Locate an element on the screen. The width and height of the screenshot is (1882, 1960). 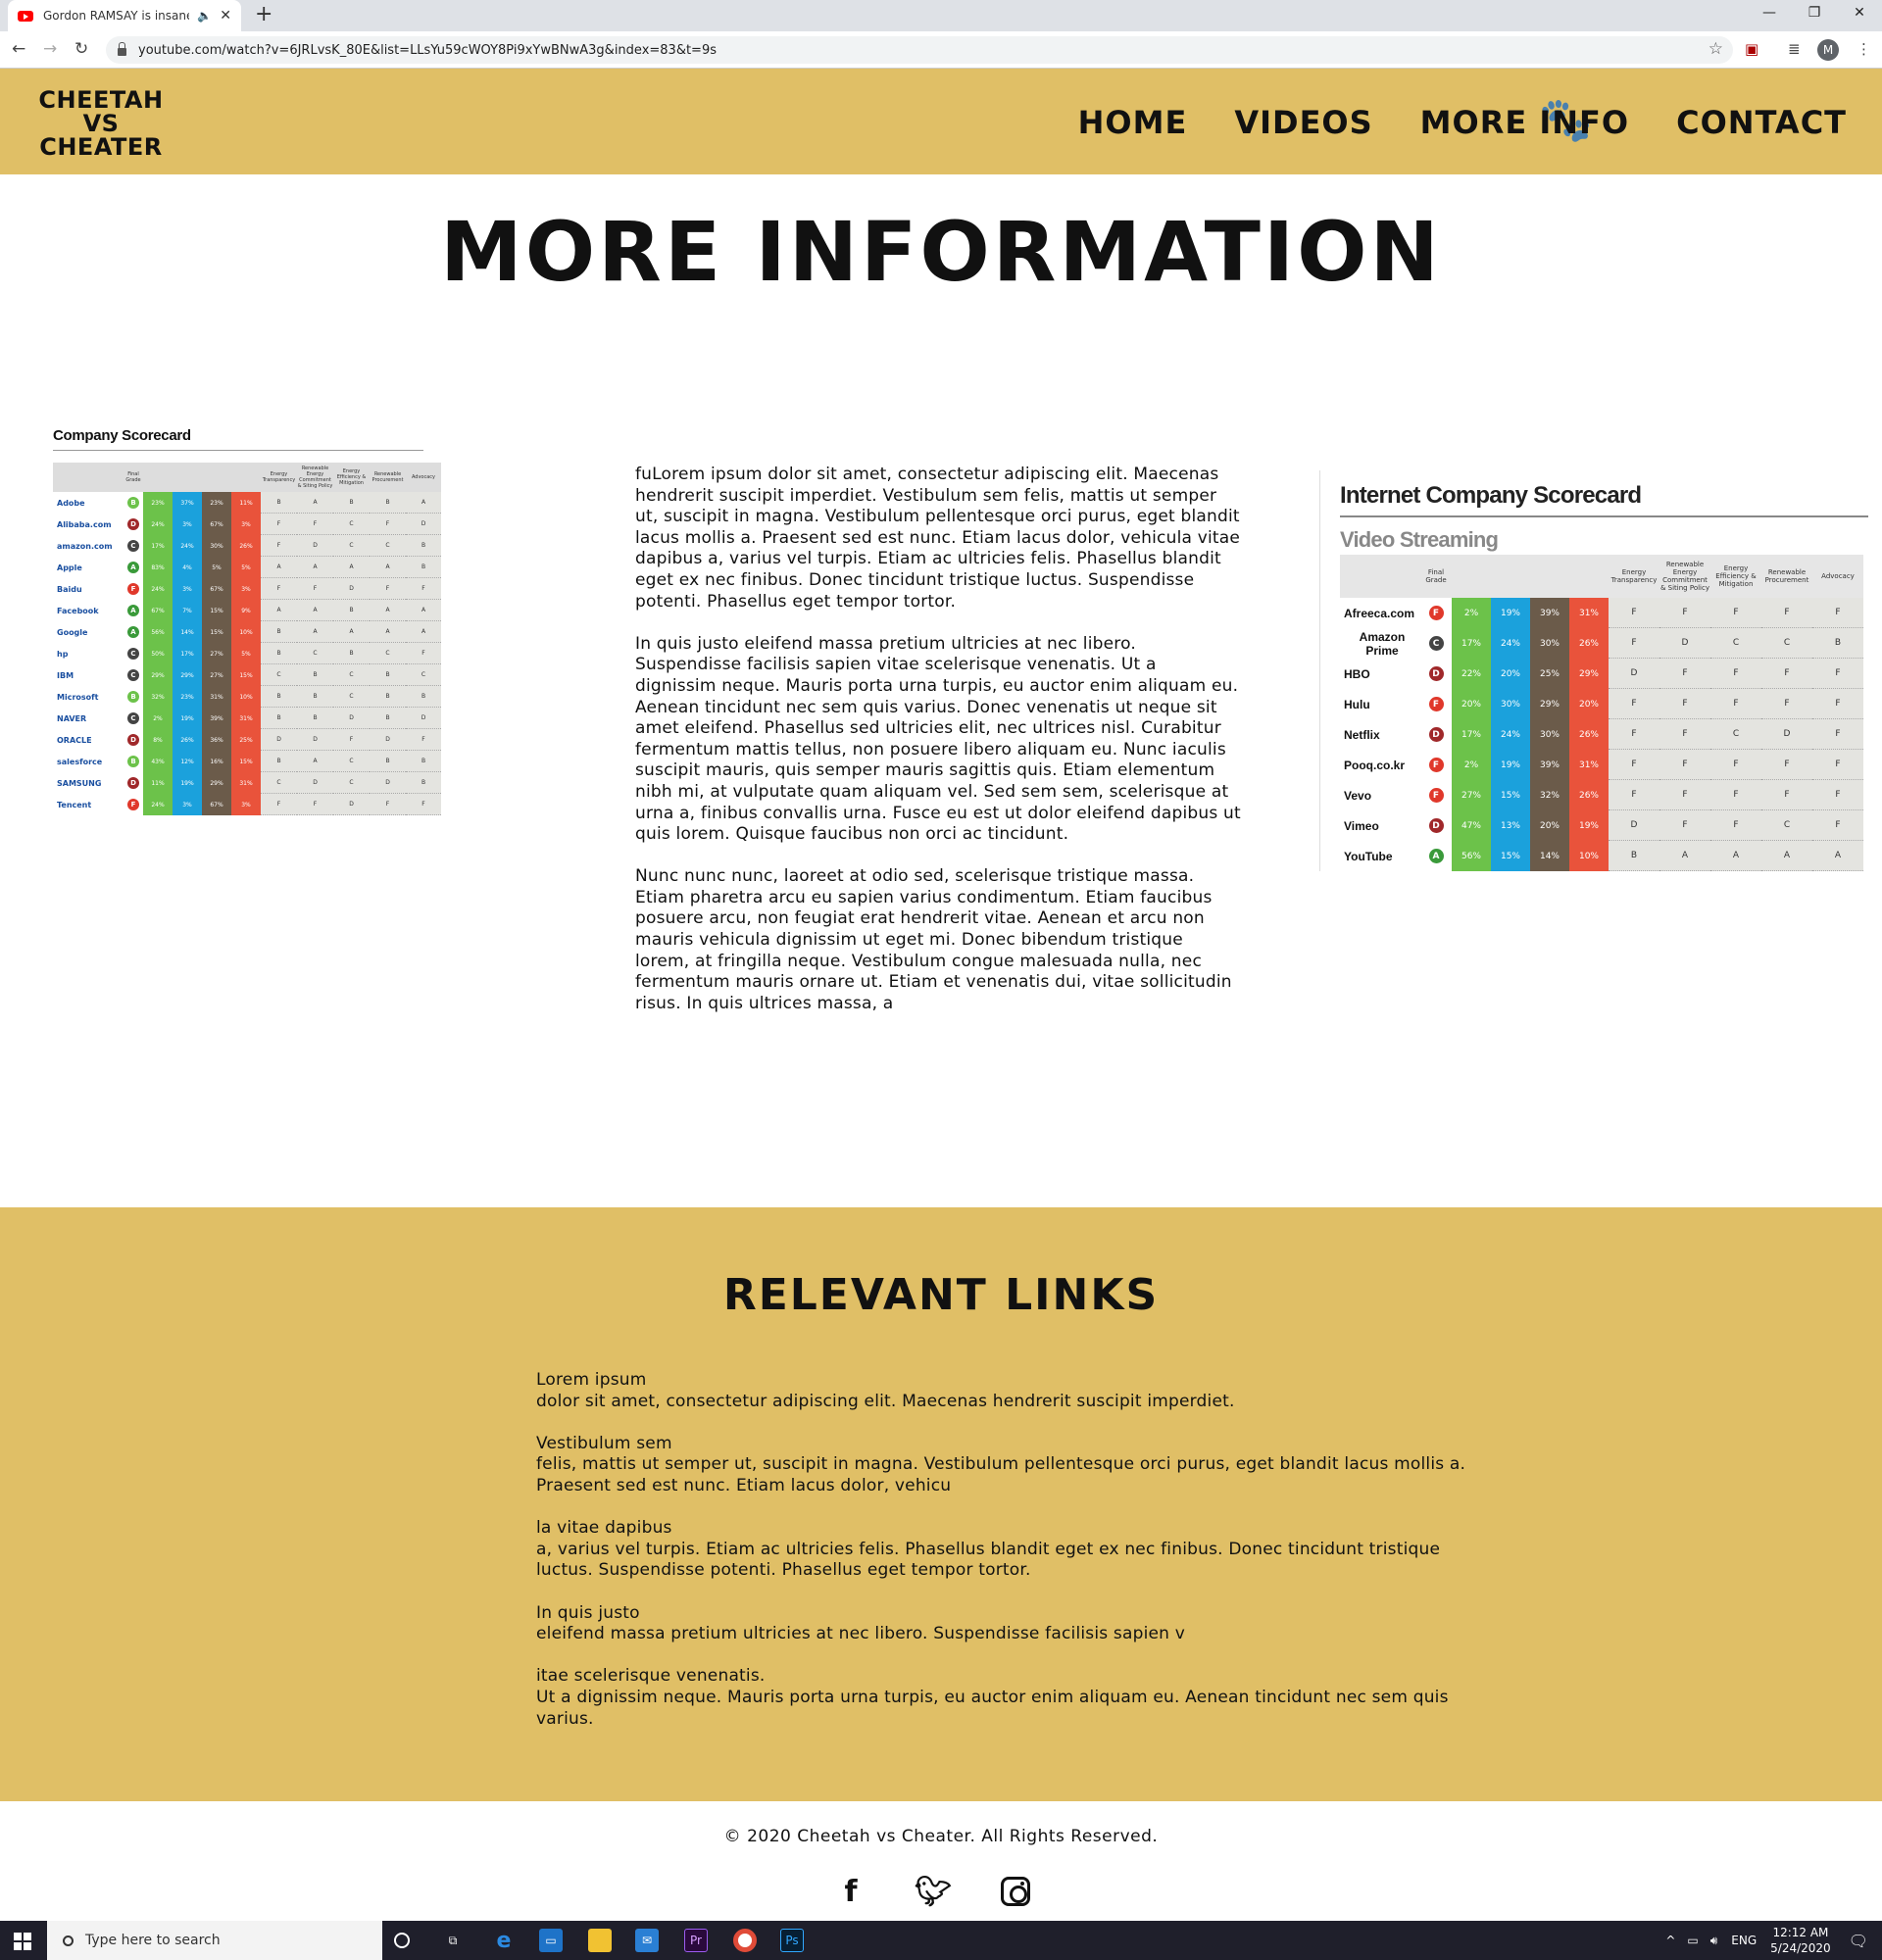
profile-avatar: M is located at coordinates (1828, 50).